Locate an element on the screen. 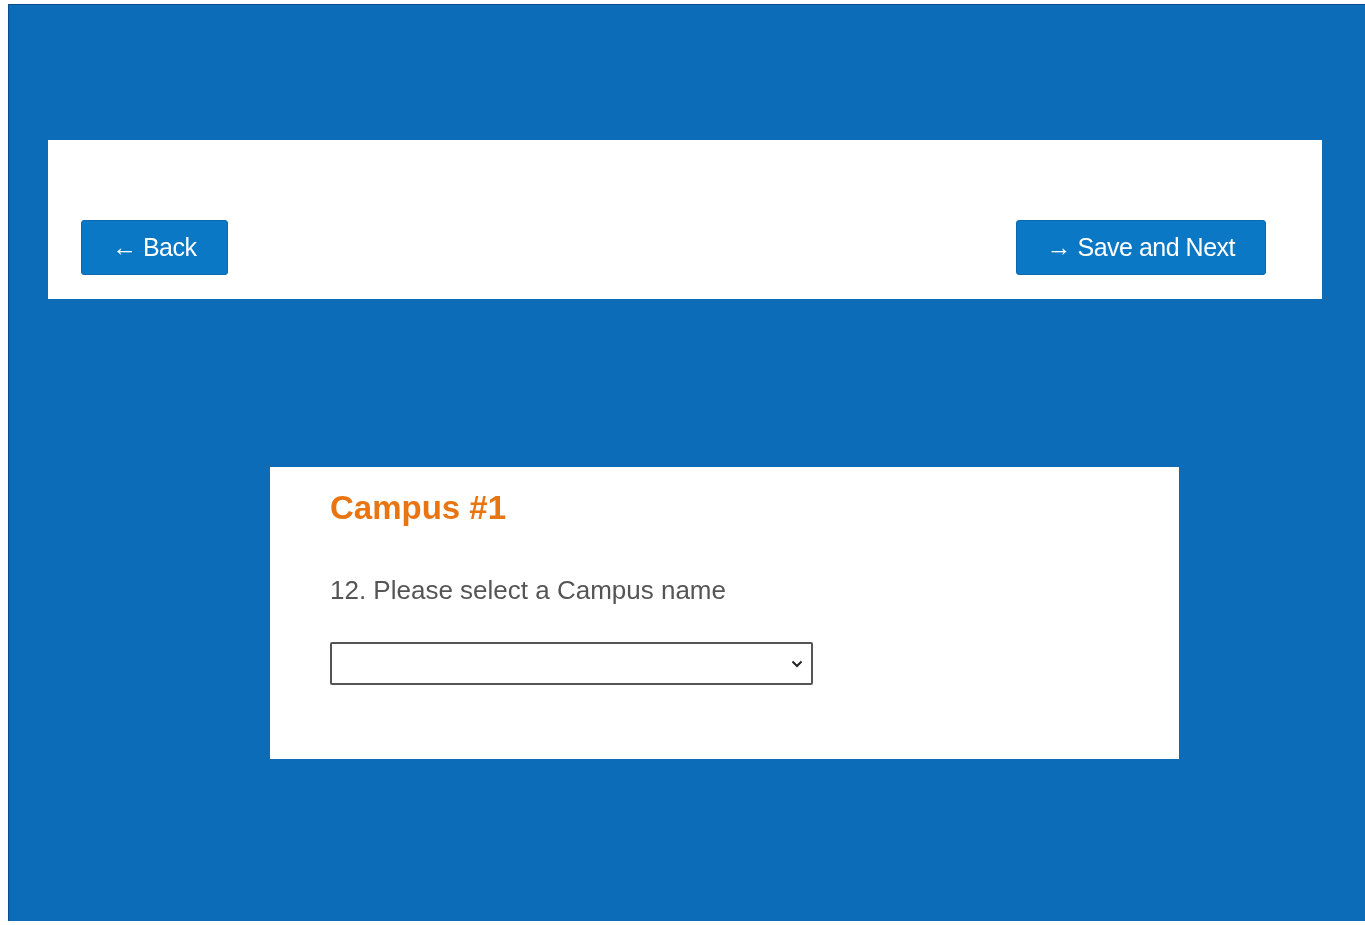 This screenshot has height=925, width=1365. chevron-down-icon is located at coordinates (797, 663).